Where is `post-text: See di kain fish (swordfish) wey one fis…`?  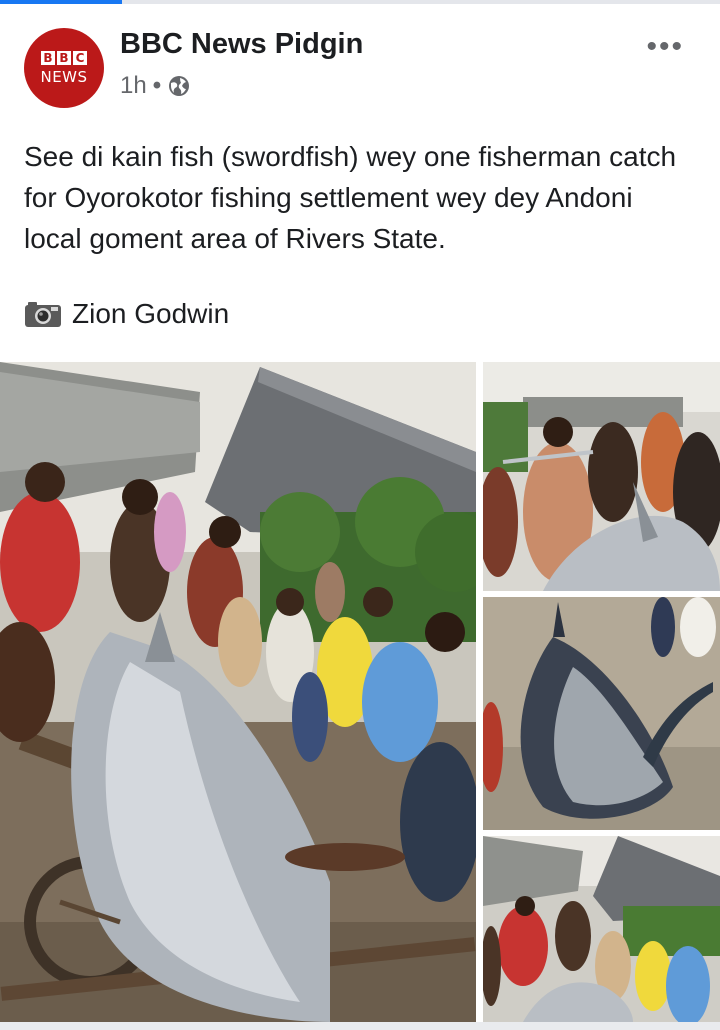
post-text: See di kain fish (swordfish) wey one fis… is located at coordinates (350, 197).